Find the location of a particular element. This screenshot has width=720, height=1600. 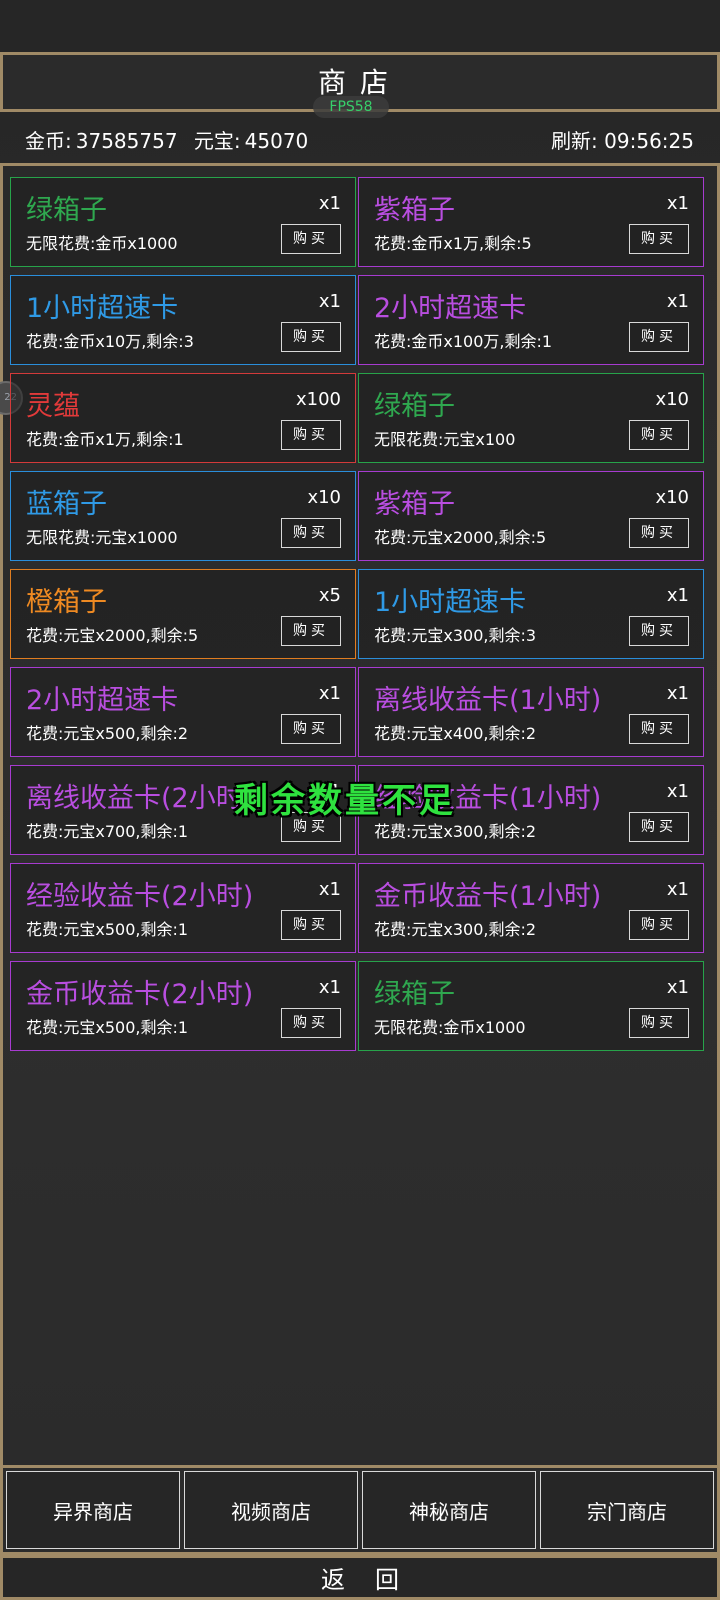

shop-item-card: 1小时超速卡 x1 花费:元宝x300,剩余:3 购买 is located at coordinates (531, 614).